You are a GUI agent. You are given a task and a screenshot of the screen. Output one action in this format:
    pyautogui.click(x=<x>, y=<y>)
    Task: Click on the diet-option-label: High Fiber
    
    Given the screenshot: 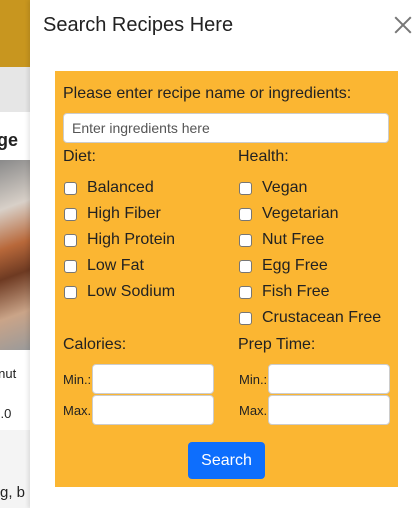 What is the action you would take?
    pyautogui.click(x=124, y=213)
    